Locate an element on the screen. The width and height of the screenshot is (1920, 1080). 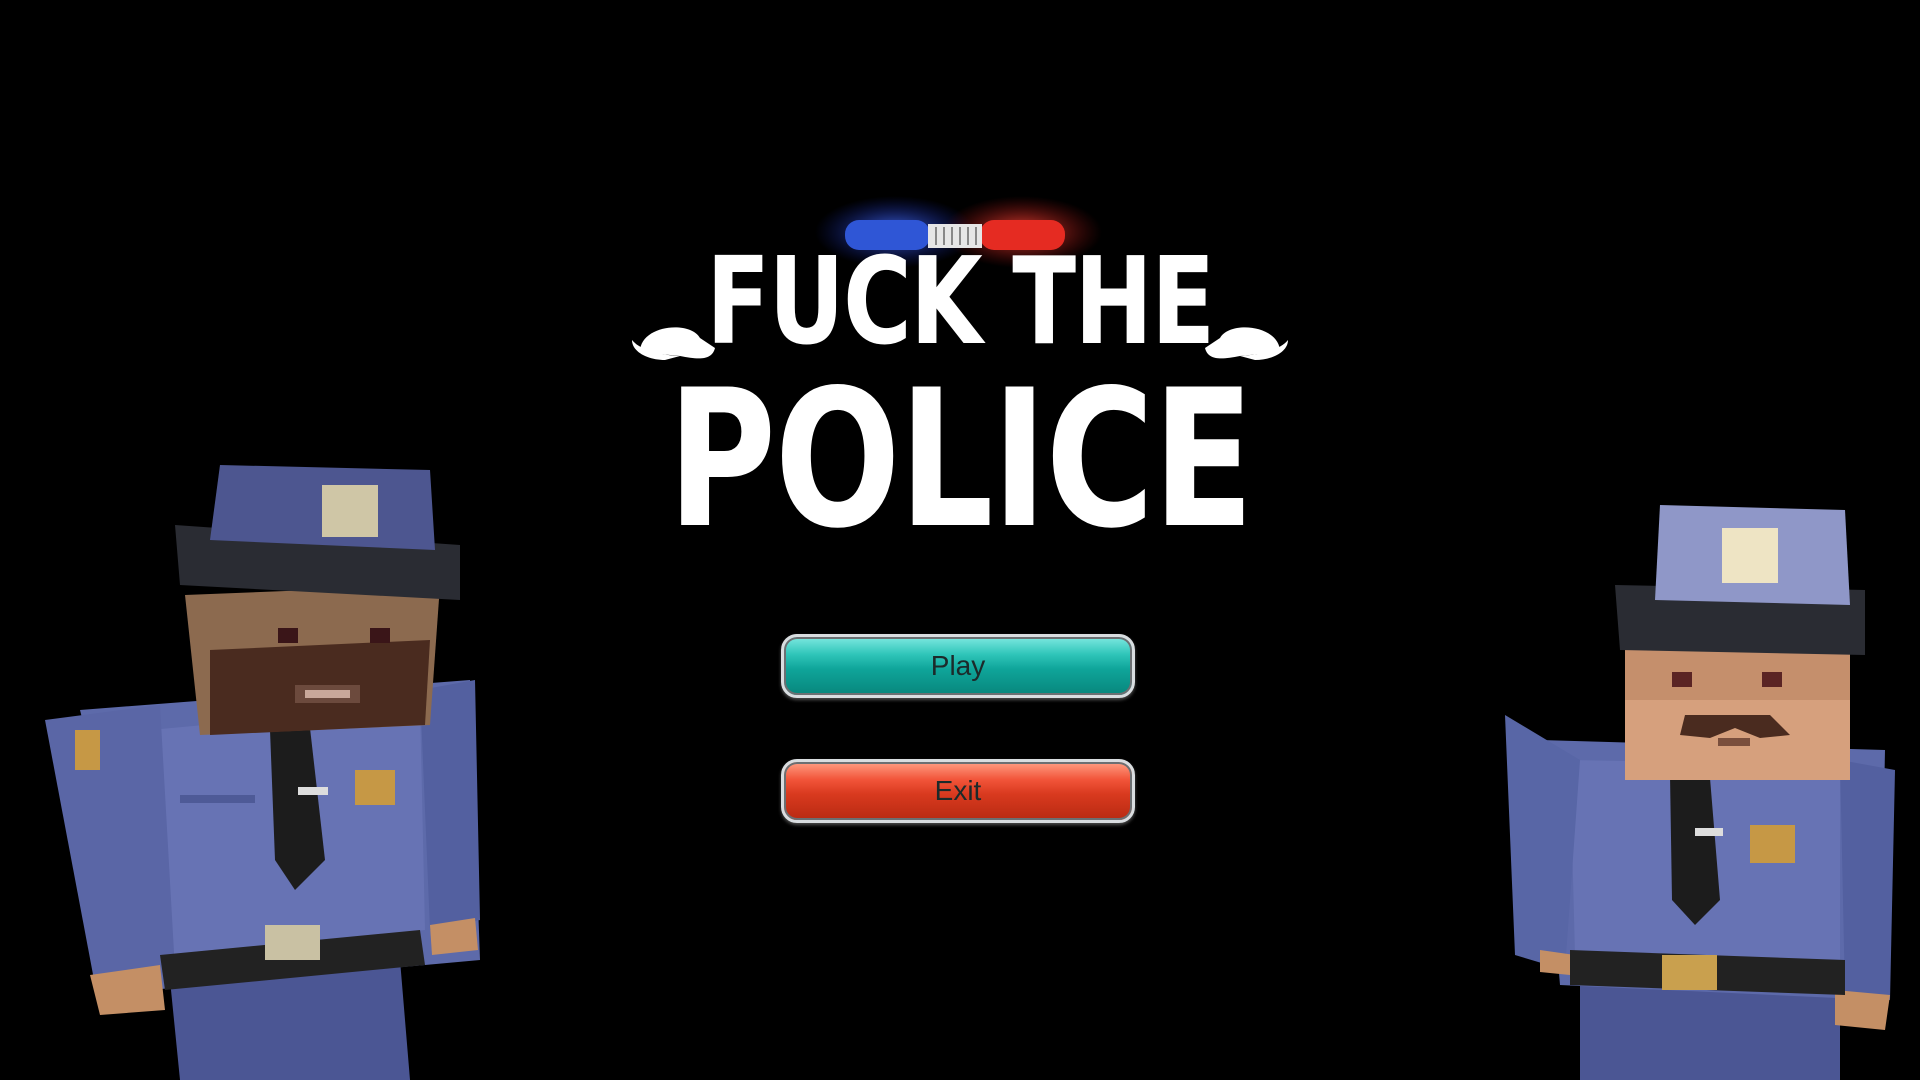
title-line-1: FUCK THE is located at coordinates (960, 302).